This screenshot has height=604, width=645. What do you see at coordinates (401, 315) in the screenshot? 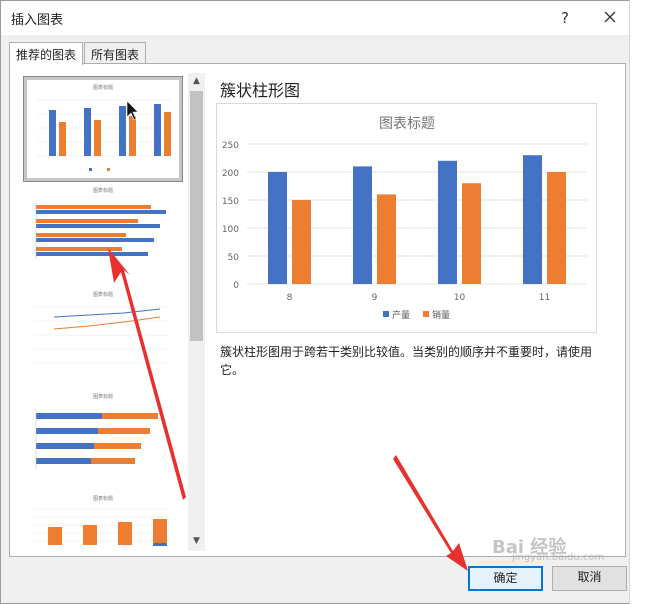
I see `legend-label: 产量` at bounding box center [401, 315].